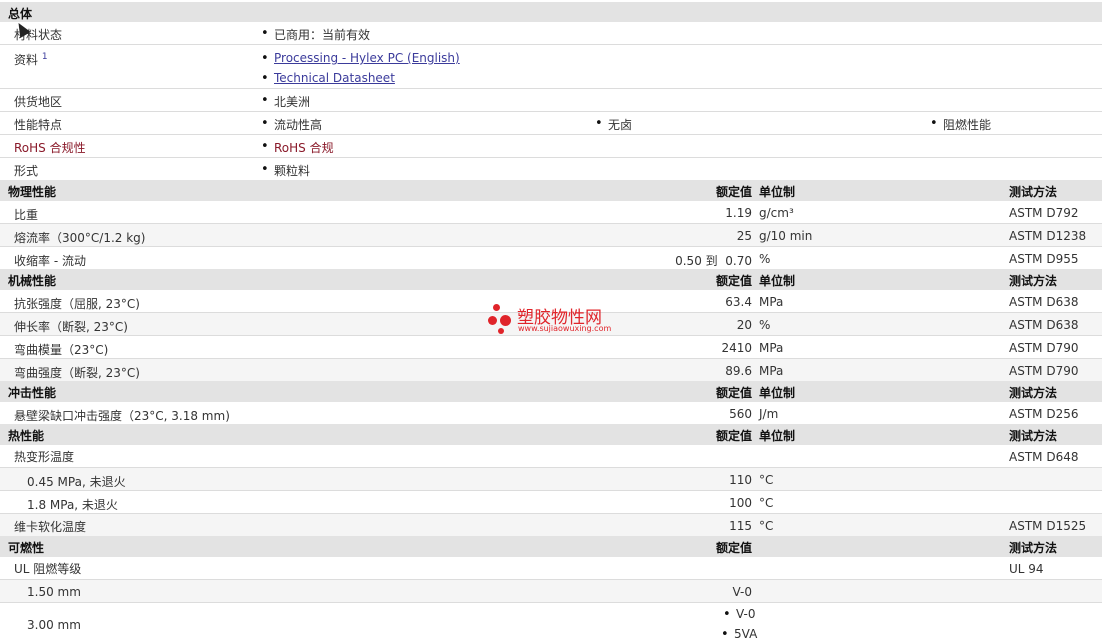 The image size is (1102, 642). I want to click on spec-label: 性能特点, so click(38, 125).